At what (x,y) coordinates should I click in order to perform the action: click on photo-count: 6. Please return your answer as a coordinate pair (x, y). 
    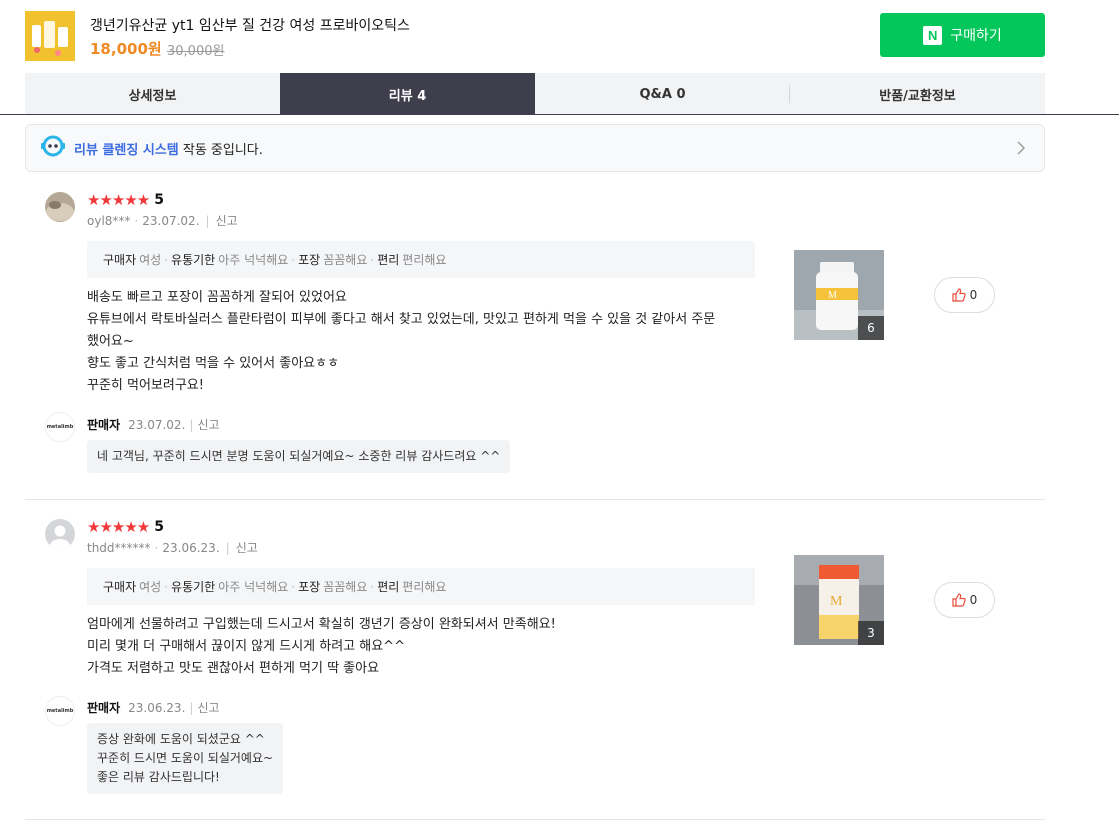
    Looking at the image, I should click on (871, 328).